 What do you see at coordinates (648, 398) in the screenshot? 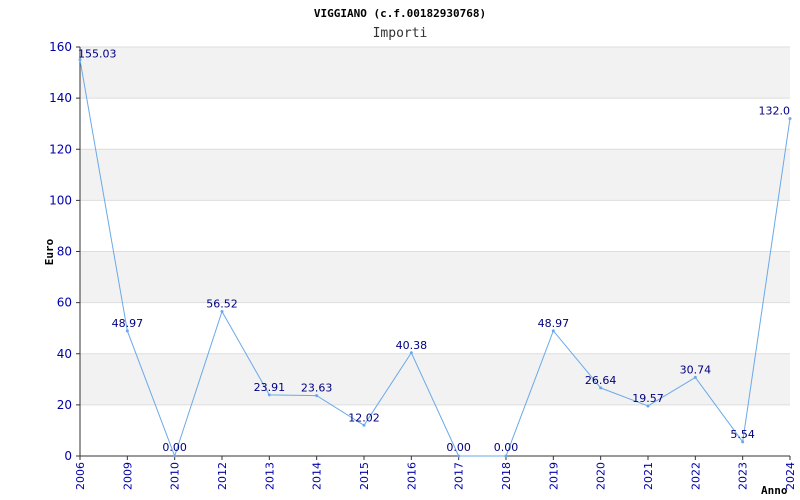
I see `data-label: 19.57` at bounding box center [648, 398].